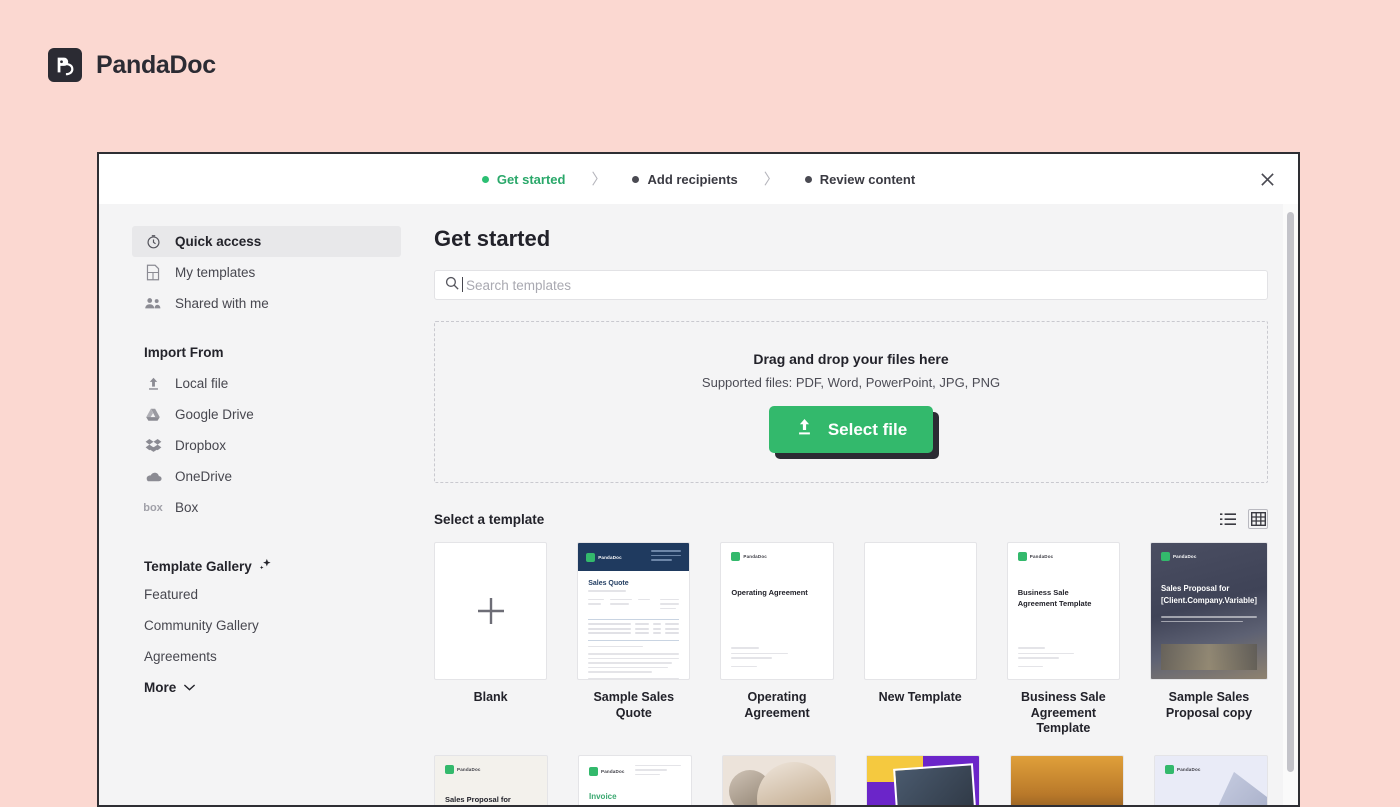 This screenshot has height=807, width=1400. Describe the element at coordinates (153, 304) in the screenshot. I see `people-icon` at that location.